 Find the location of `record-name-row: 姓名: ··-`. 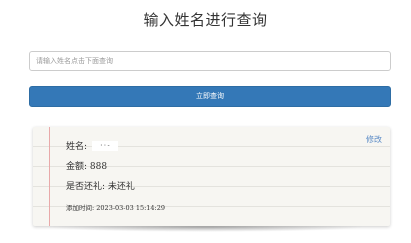

record-name-row: 姓名: ··- is located at coordinates (92, 145).